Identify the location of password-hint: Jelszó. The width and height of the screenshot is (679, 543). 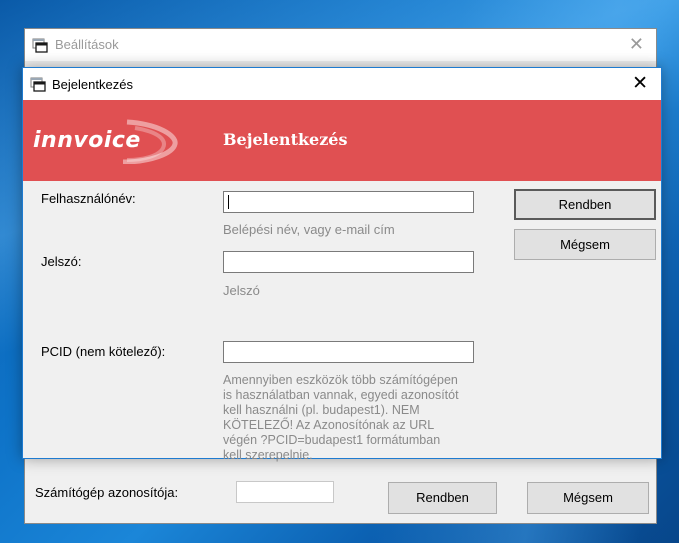
(241, 290).